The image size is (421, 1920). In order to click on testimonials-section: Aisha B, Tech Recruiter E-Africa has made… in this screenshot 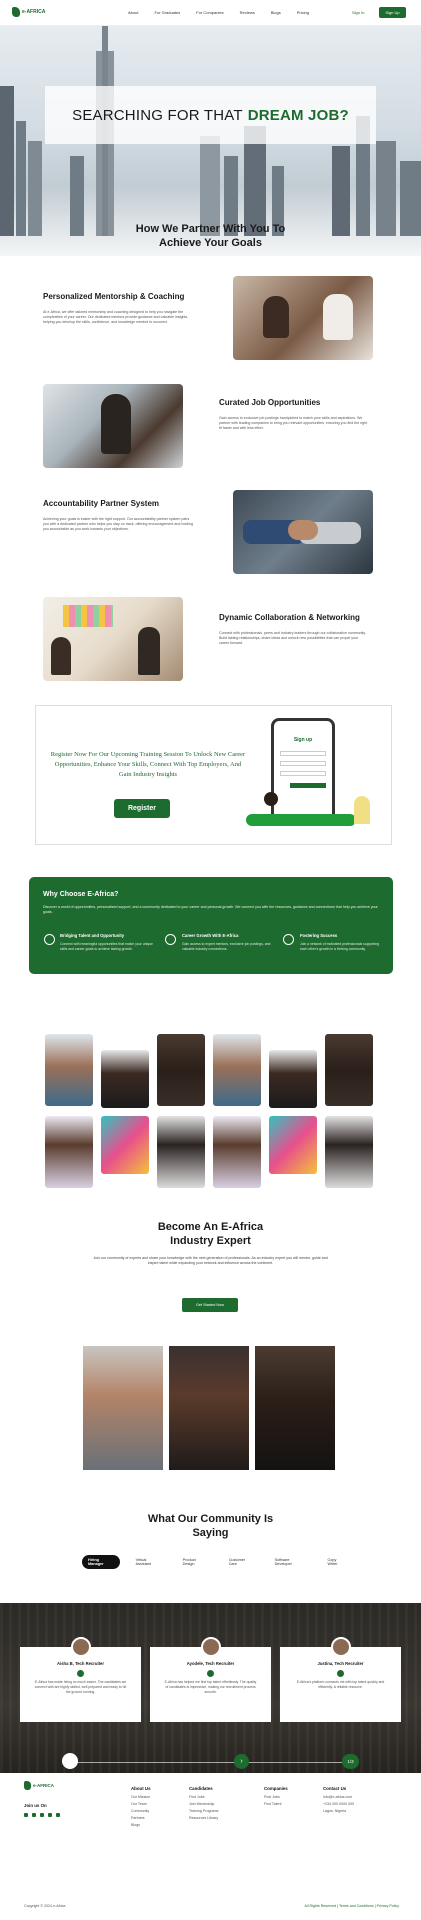, I will do `click(210, 1688)`.